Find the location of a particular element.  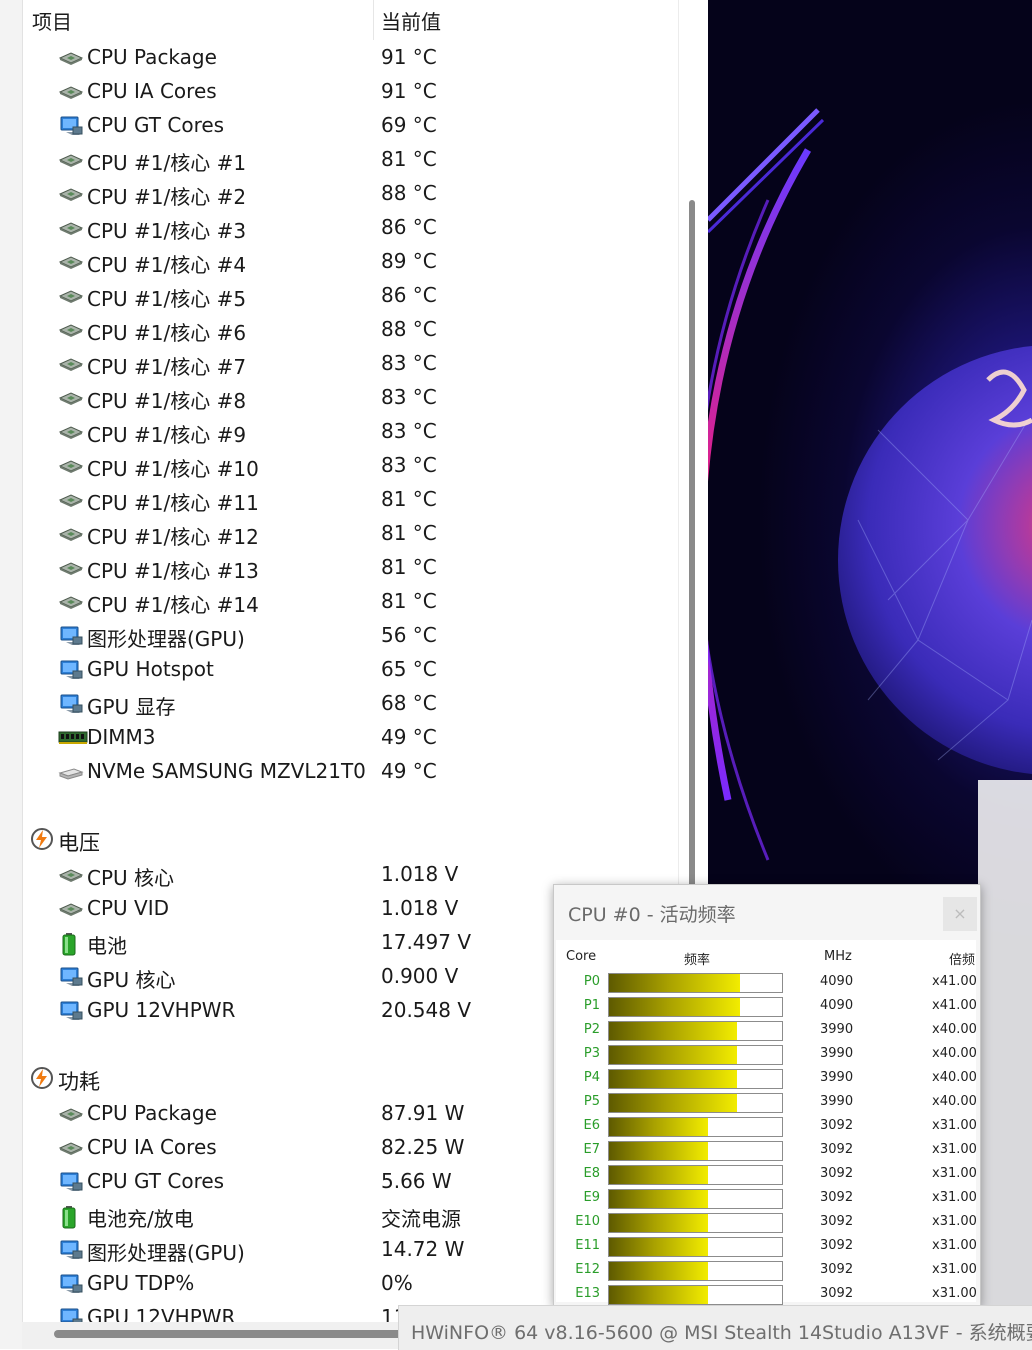

sensor-name: CPU #1/核心 #9 is located at coordinates (167, 435).